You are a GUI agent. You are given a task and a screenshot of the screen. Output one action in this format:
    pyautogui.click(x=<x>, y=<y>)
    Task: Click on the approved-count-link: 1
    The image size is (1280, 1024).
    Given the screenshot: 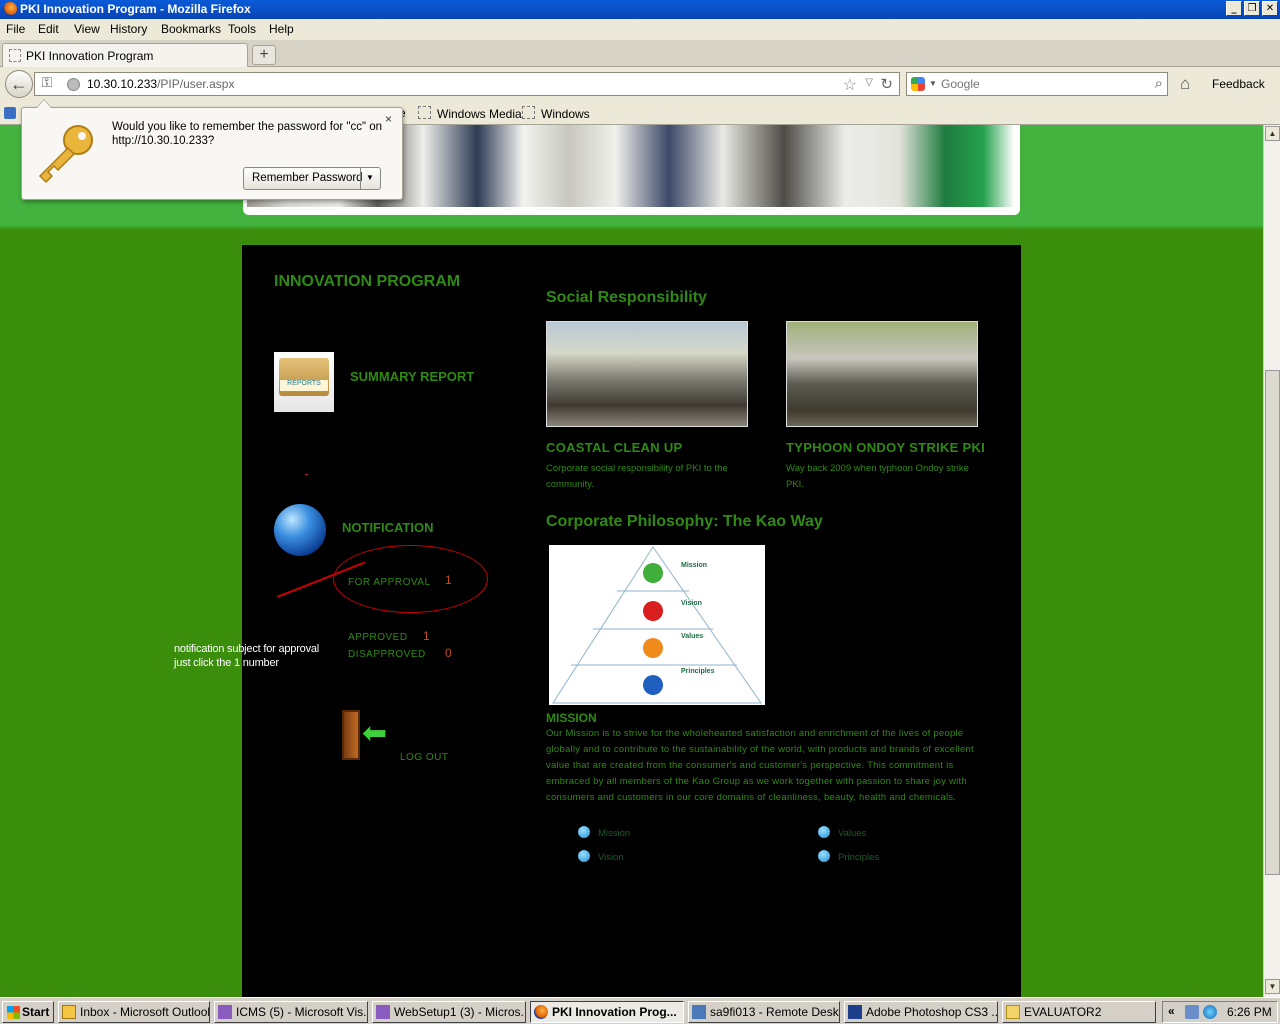 What is the action you would take?
    pyautogui.click(x=426, y=636)
    